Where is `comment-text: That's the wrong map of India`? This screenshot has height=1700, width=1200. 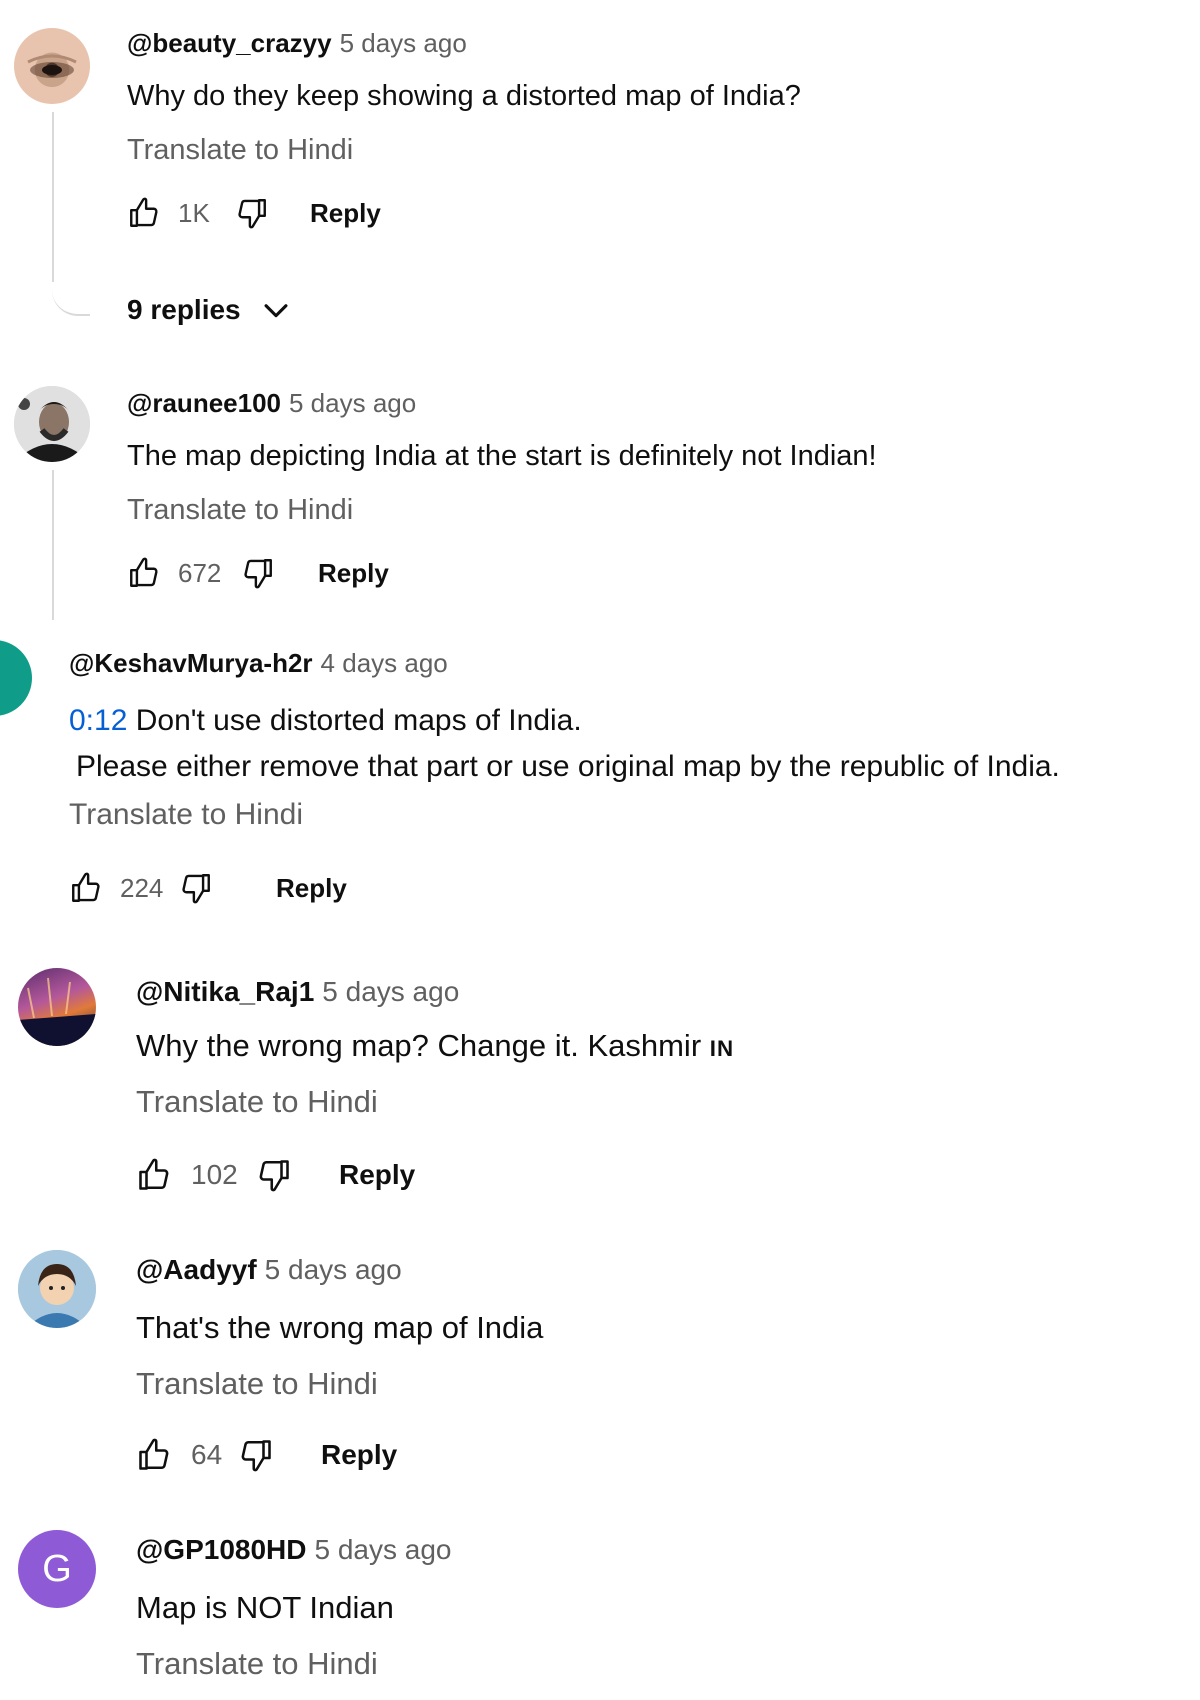
comment-text: That's the wrong map of India is located at coordinates (340, 1327).